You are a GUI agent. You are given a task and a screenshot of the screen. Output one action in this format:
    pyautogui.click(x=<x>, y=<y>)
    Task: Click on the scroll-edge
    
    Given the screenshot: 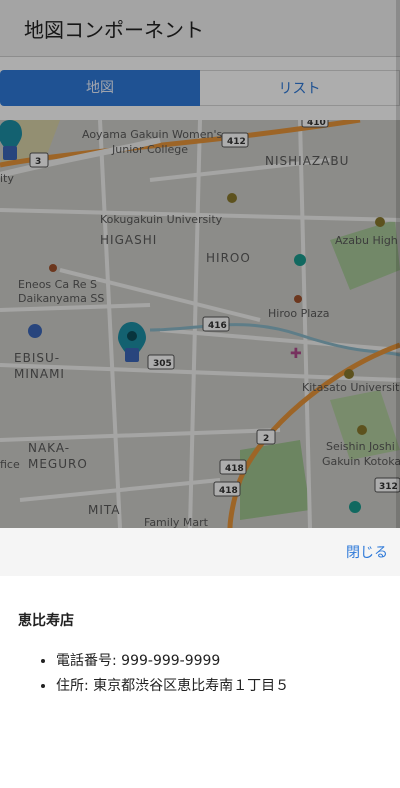 What is the action you would take?
    pyautogui.click(x=398, y=264)
    